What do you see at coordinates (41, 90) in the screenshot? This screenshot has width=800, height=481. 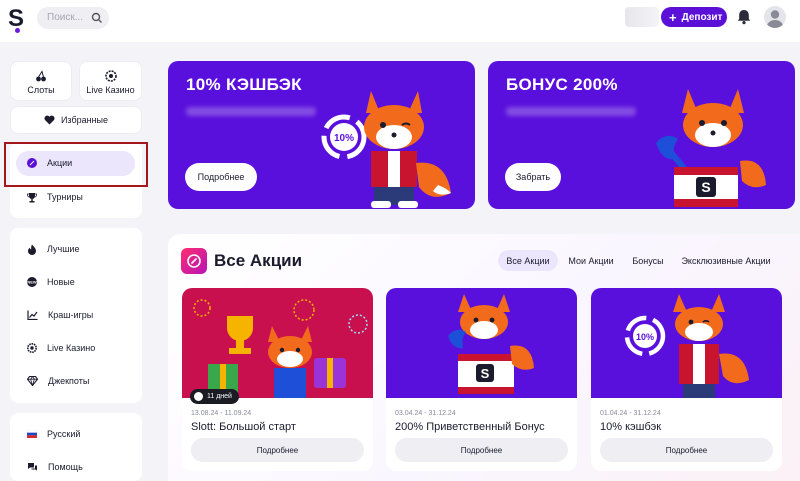 I see `sidebar-tile-label: Слоты` at bounding box center [41, 90].